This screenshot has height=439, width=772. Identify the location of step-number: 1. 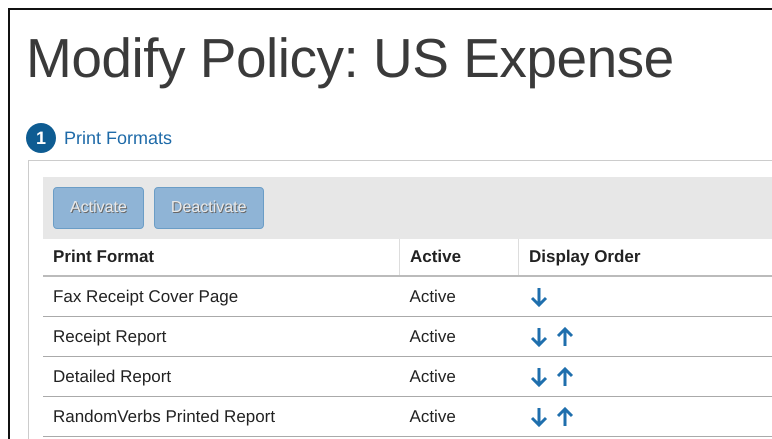
(41, 138).